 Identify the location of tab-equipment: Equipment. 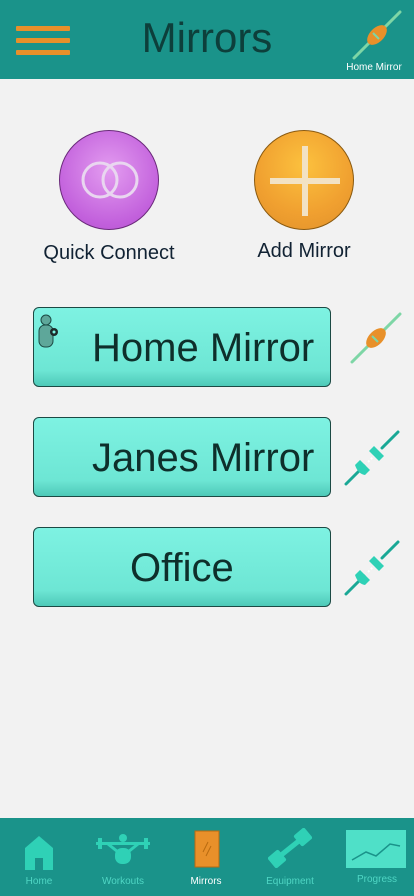
(290, 857).